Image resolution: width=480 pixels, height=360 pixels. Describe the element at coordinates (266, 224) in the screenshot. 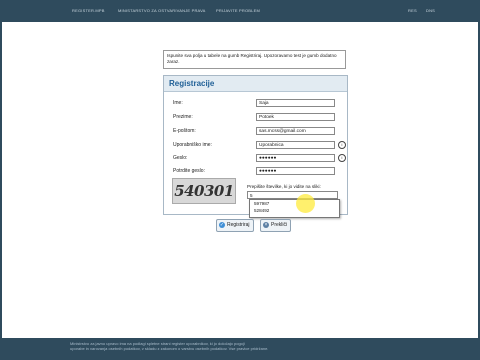

I see `cancel-icon: ×` at that location.